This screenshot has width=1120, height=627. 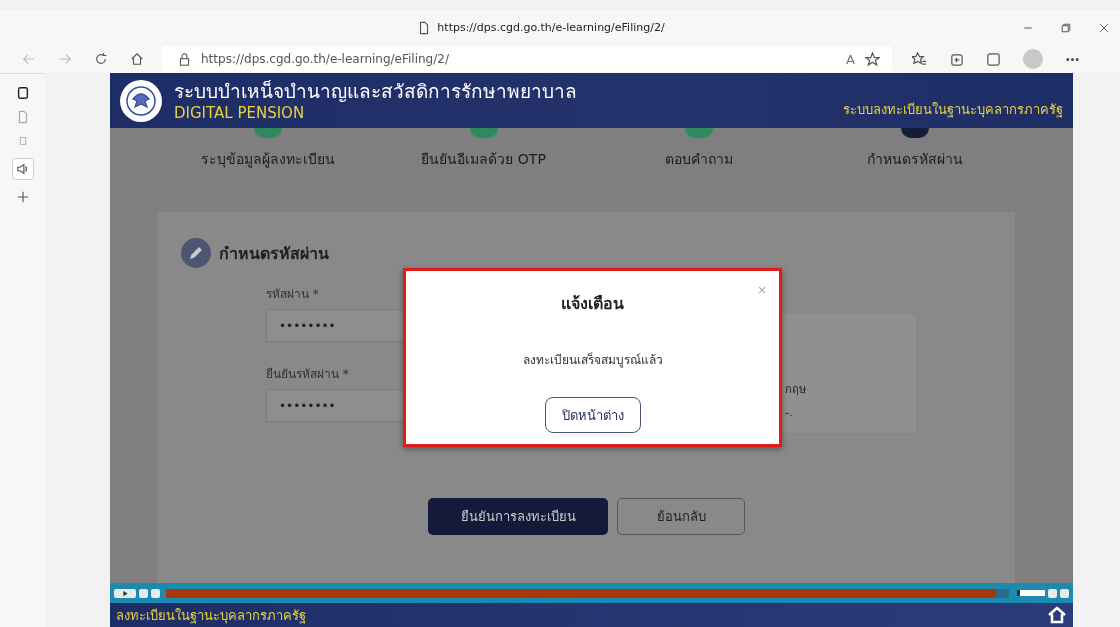 What do you see at coordinates (796, 390) in the screenshot?
I see `info-text: กฤษ` at bounding box center [796, 390].